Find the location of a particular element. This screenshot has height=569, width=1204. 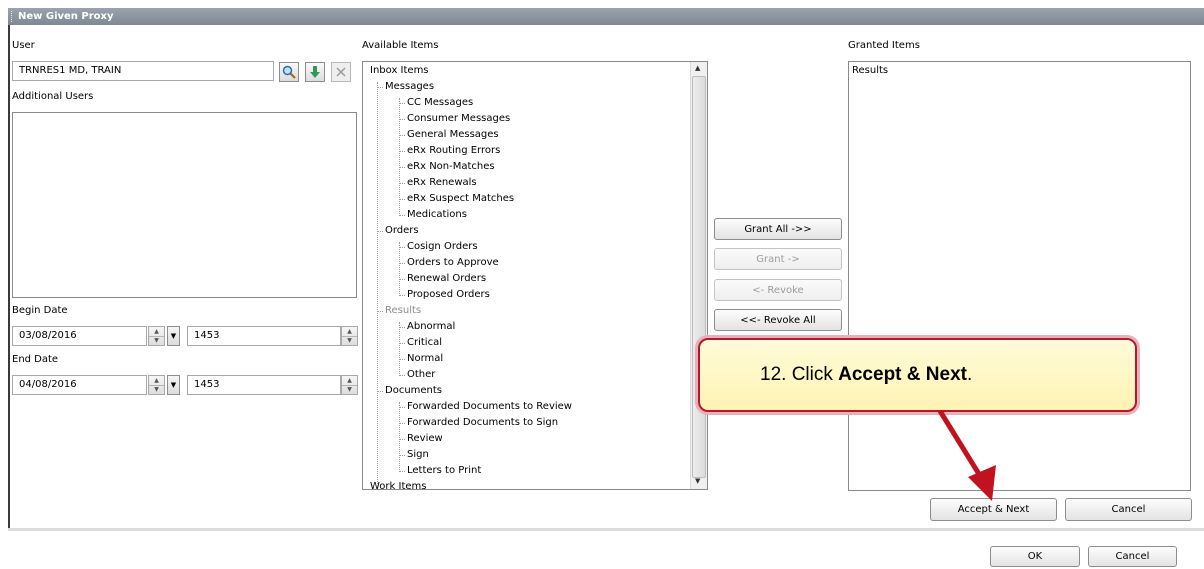

instruction-callout: 12. Click Accept & Next. is located at coordinates (917, 375).